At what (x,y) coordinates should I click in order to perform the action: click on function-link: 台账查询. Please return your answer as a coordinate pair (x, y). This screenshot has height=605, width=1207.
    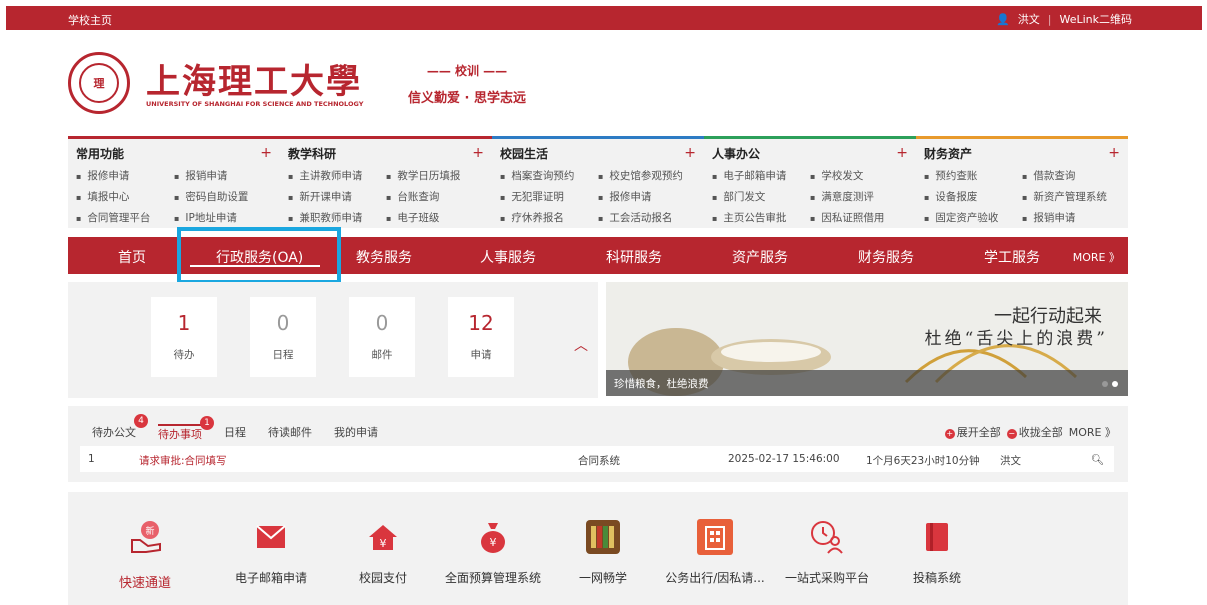
    Looking at the image, I should click on (435, 196).